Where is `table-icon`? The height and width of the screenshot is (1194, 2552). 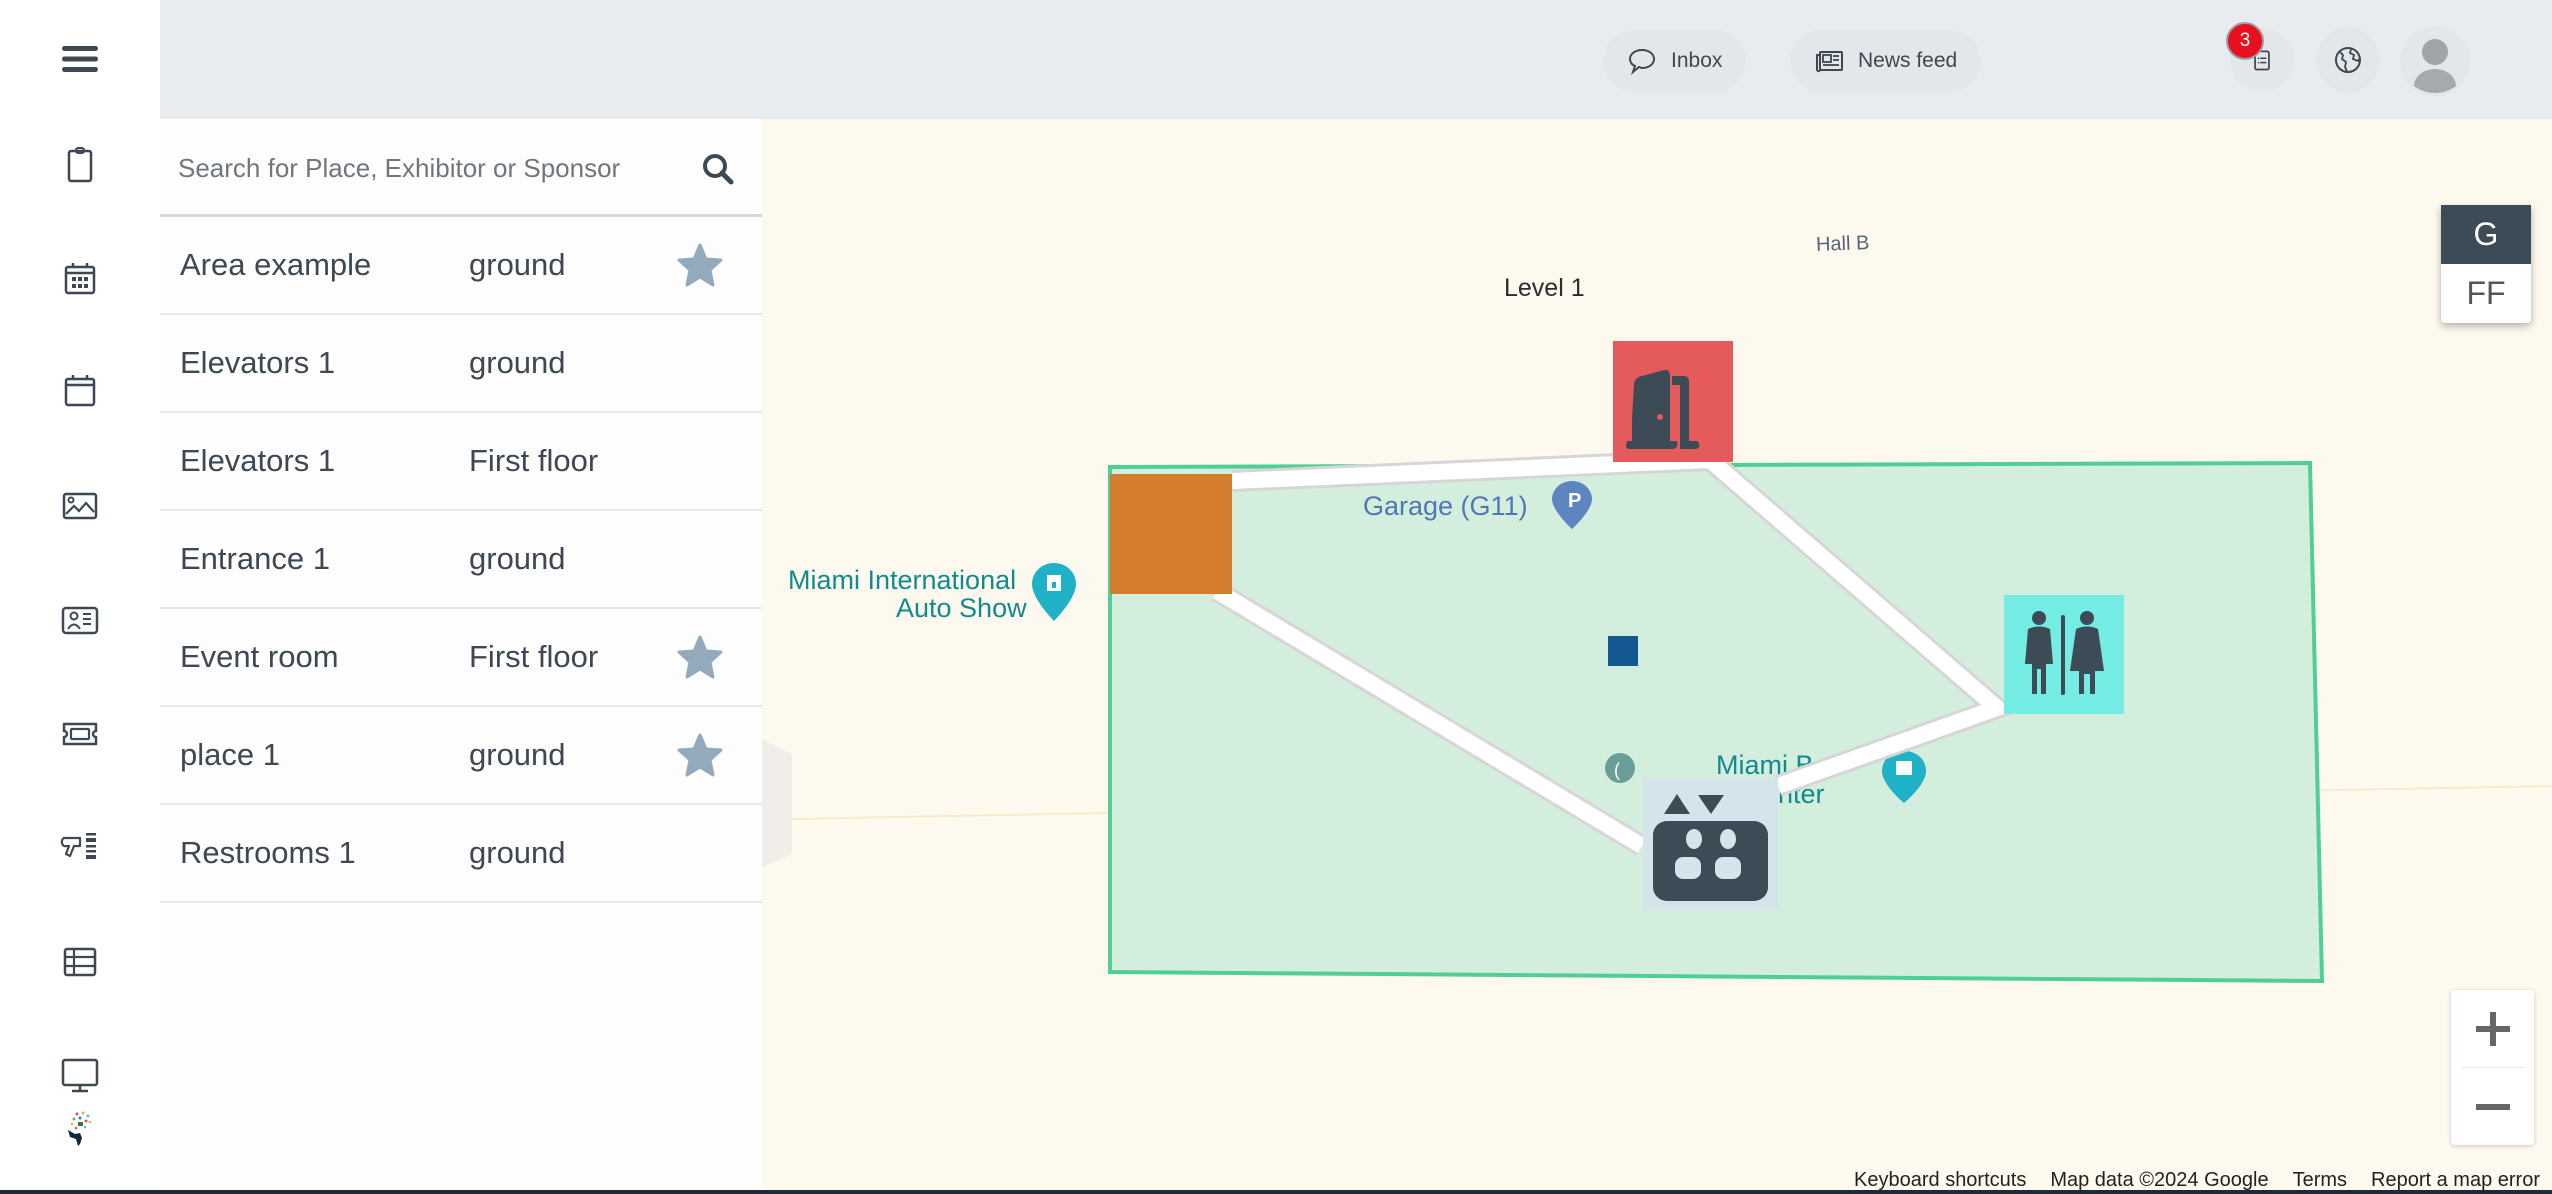
table-icon is located at coordinates (80, 962).